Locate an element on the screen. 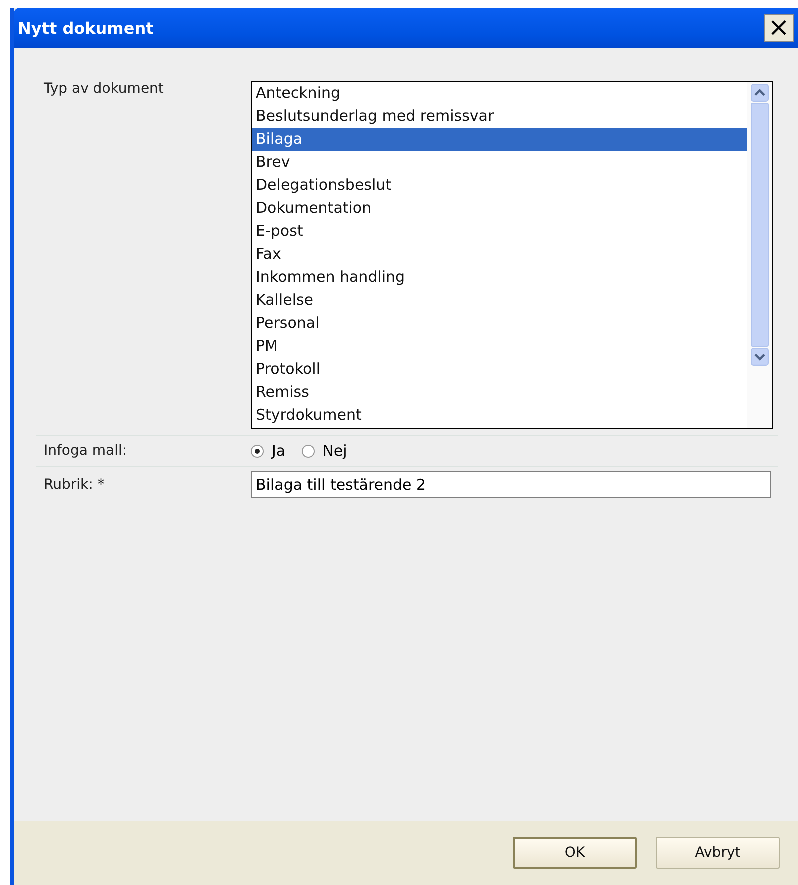 Image resolution: width=798 pixels, height=885 pixels. close-button: × is located at coordinates (779, 28).